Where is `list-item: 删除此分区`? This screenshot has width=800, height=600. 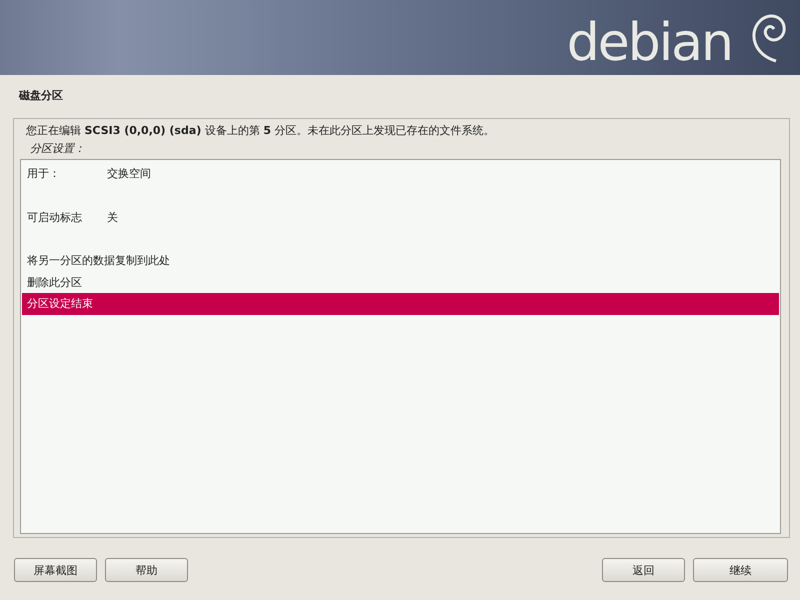 list-item: 删除此分区 is located at coordinates (400, 282).